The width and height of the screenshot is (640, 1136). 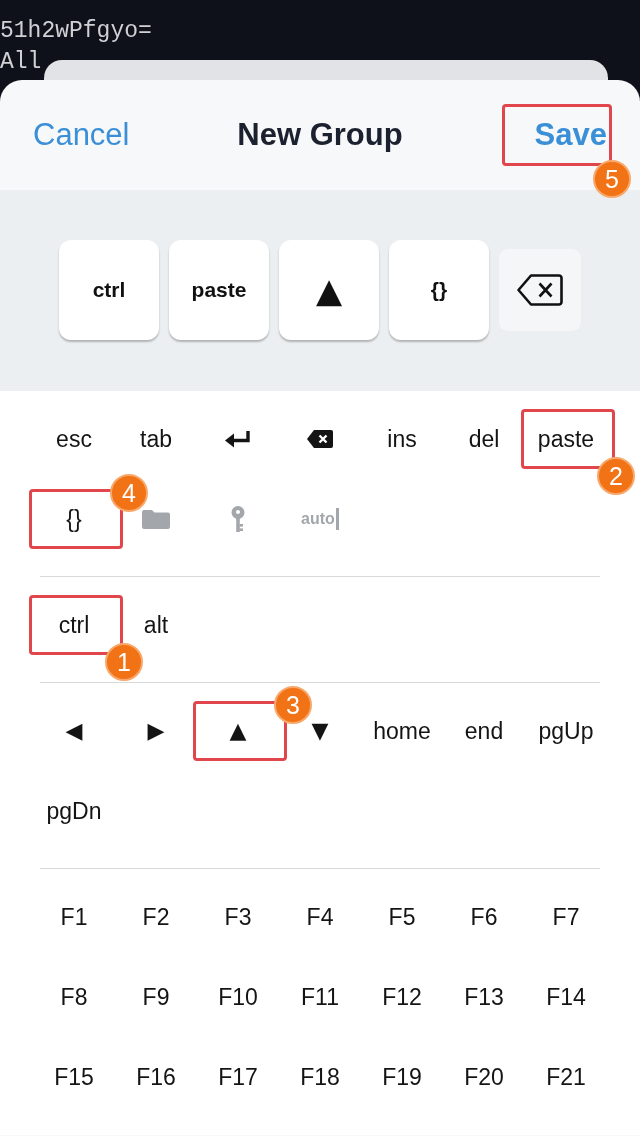 What do you see at coordinates (616, 476) in the screenshot?
I see `step-badge: 2` at bounding box center [616, 476].